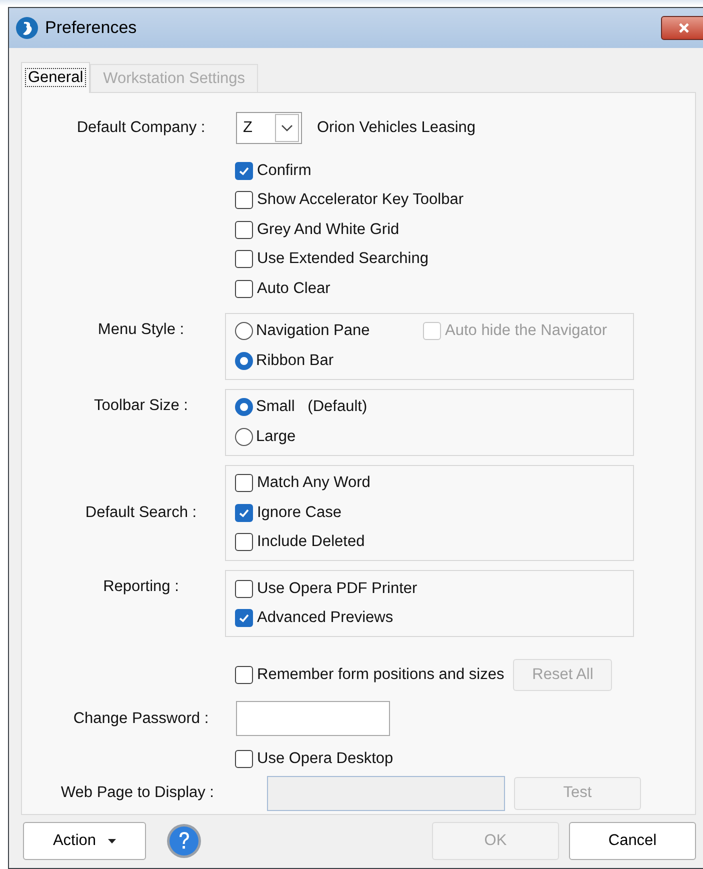  Describe the element at coordinates (311, 542) in the screenshot. I see `checkbox-label: Include Deleted` at that location.